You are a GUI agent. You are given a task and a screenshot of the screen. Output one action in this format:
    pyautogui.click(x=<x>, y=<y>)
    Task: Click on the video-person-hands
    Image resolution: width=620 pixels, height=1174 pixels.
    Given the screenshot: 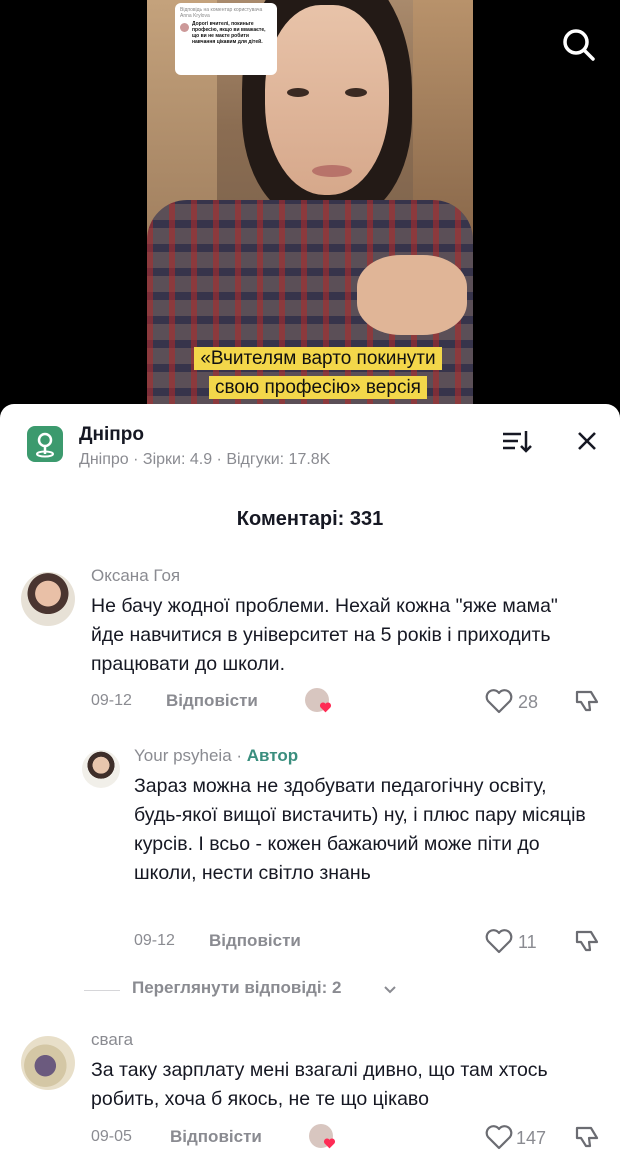 What is the action you would take?
    pyautogui.click(x=412, y=295)
    